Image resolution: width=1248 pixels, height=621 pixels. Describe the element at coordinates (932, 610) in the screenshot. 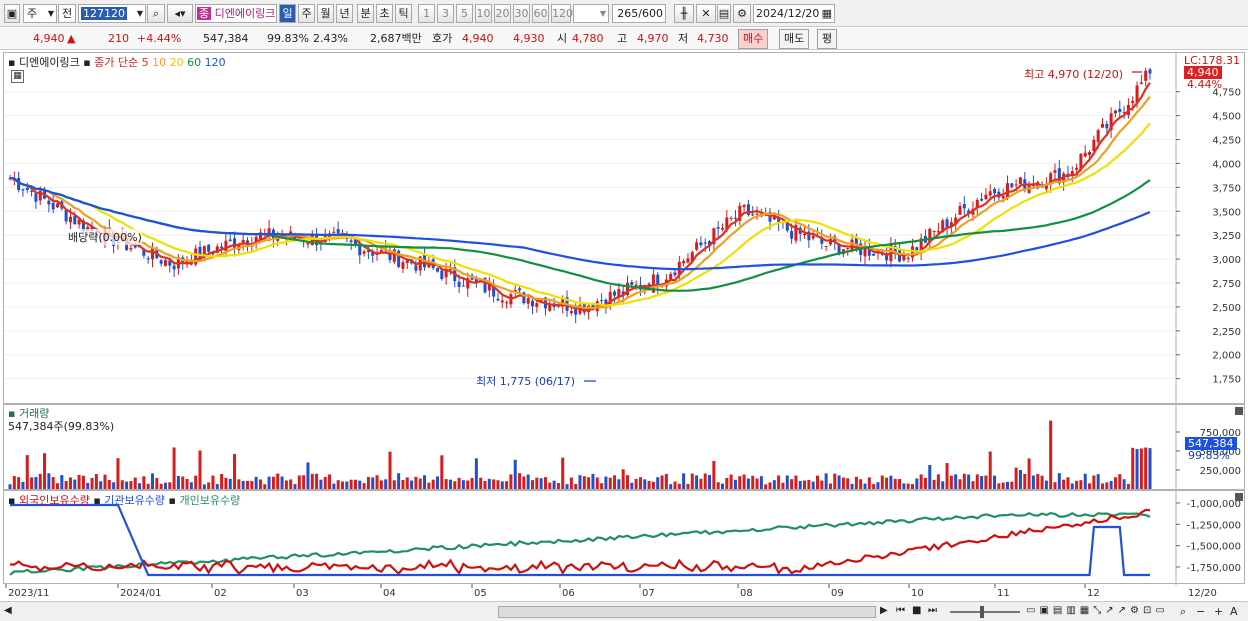

I see `last-icon: ⏭` at that location.